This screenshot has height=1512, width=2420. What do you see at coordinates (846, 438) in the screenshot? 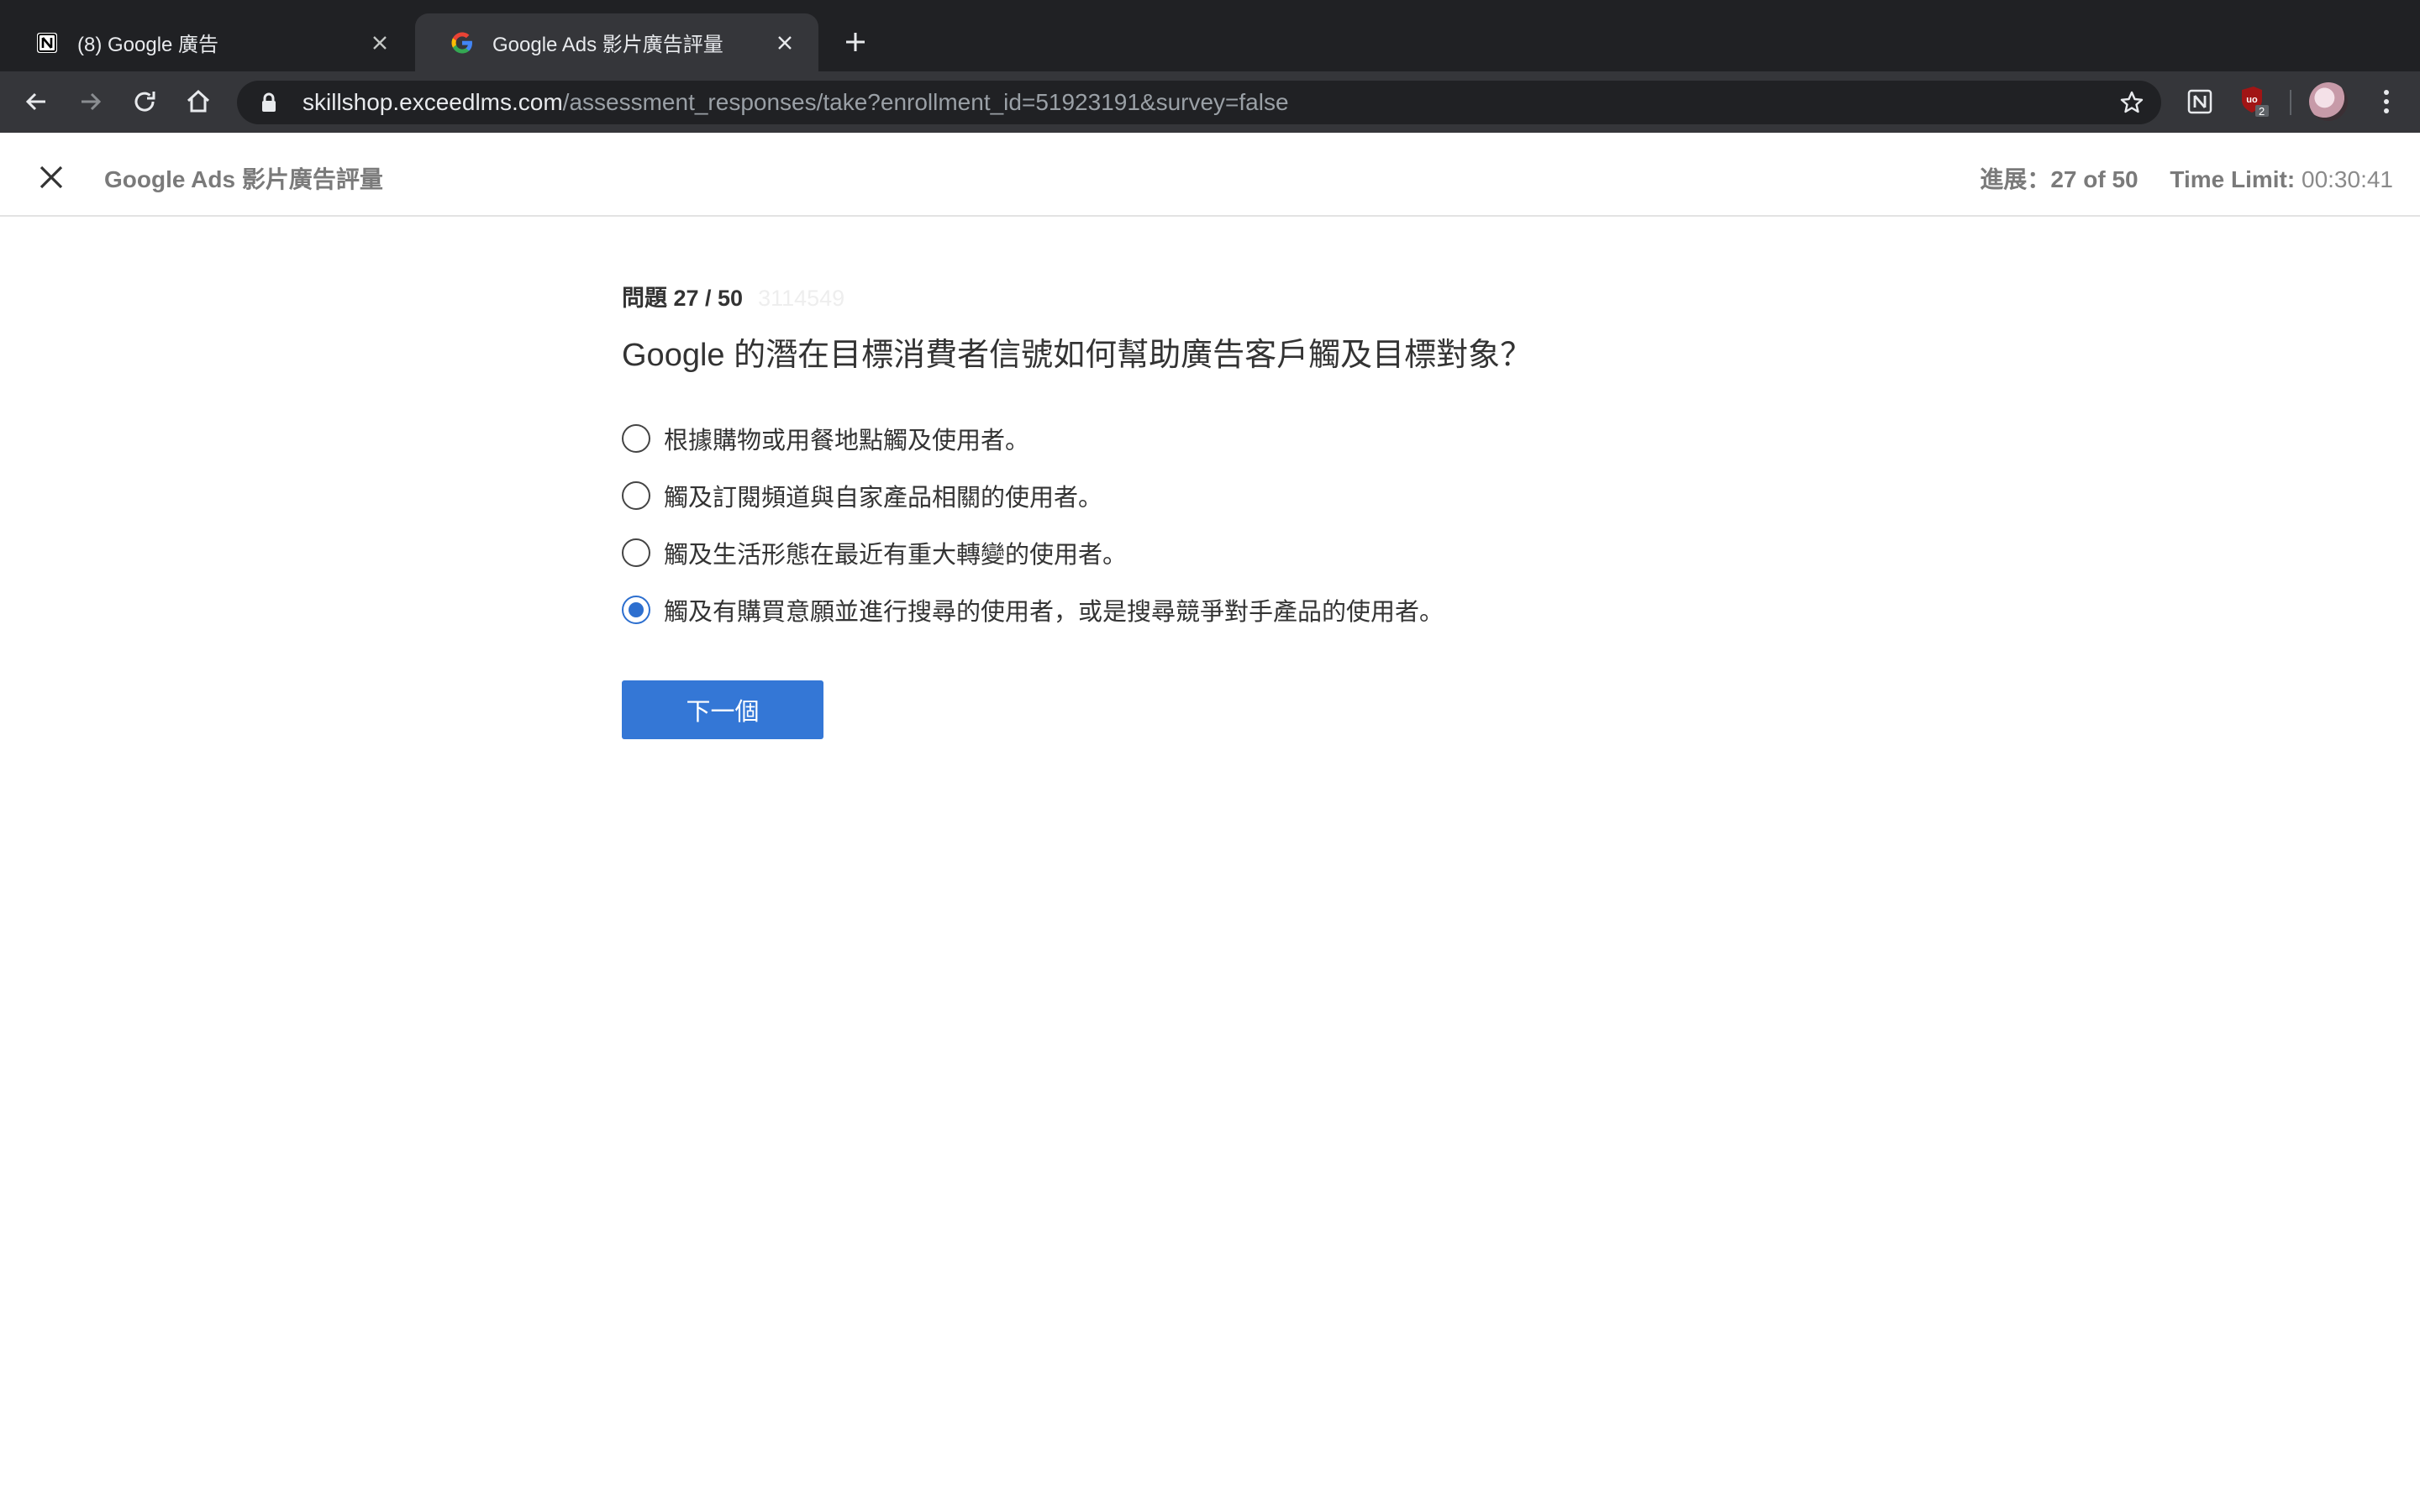
I see `option-label: 根據購物或用餐地點觸及使用者。` at bounding box center [846, 438].